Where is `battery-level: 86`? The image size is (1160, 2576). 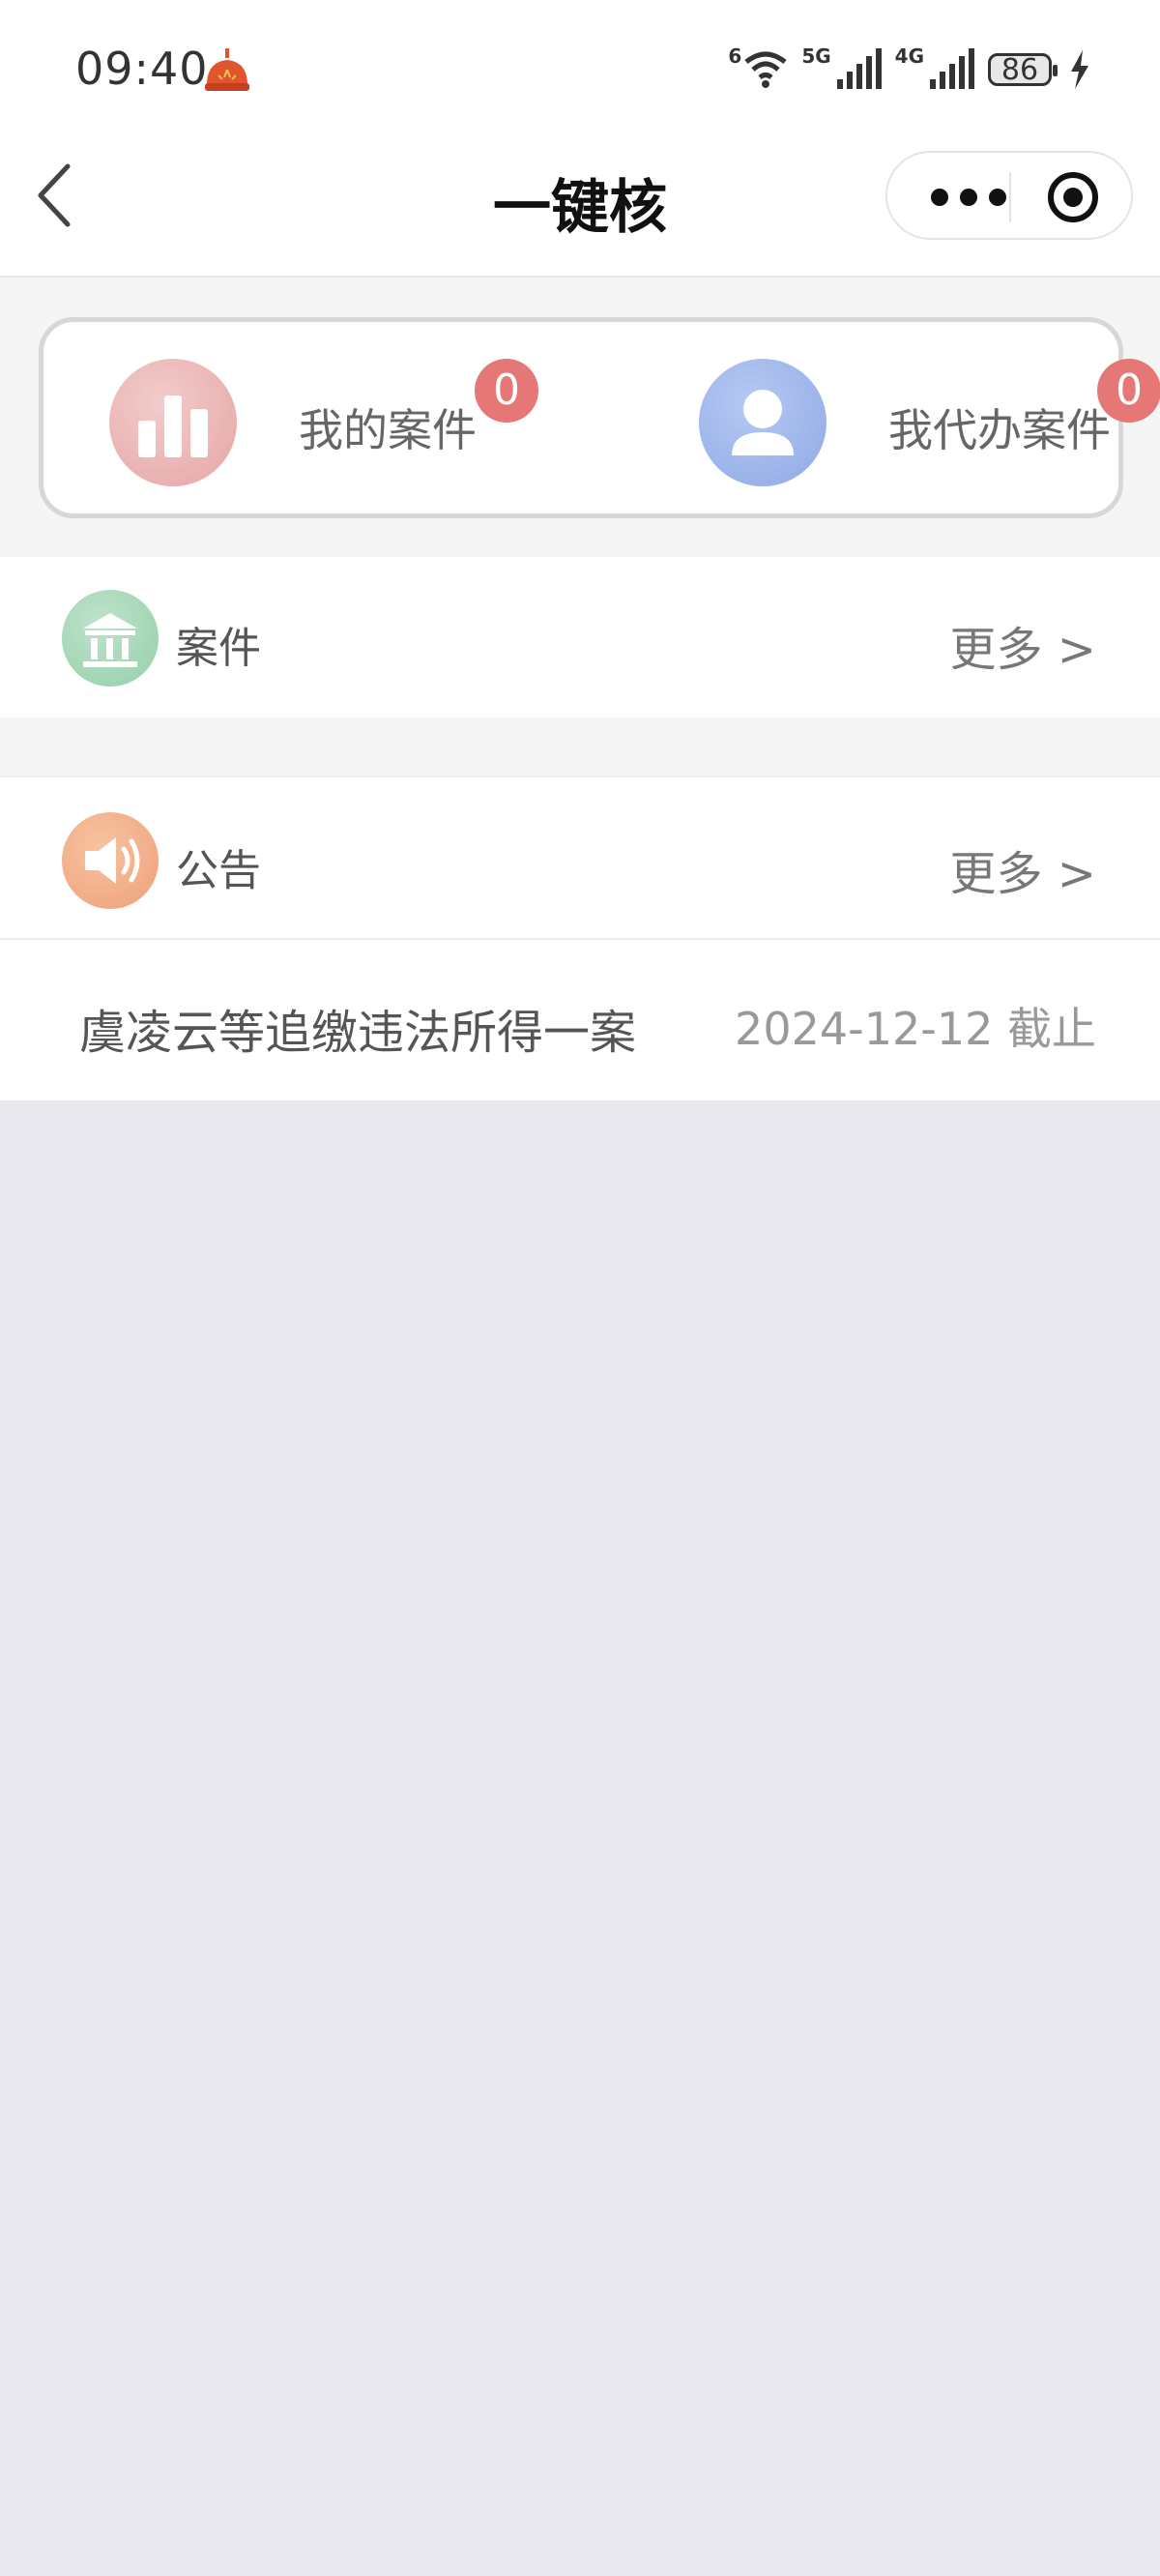 battery-level: 86 is located at coordinates (1020, 69).